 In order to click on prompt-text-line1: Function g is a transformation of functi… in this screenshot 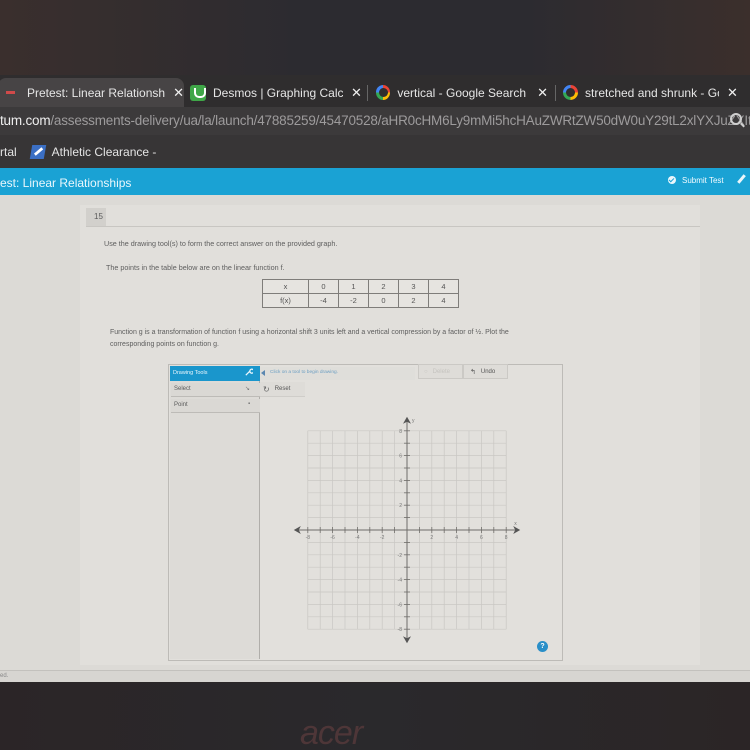, I will do `click(309, 332)`.